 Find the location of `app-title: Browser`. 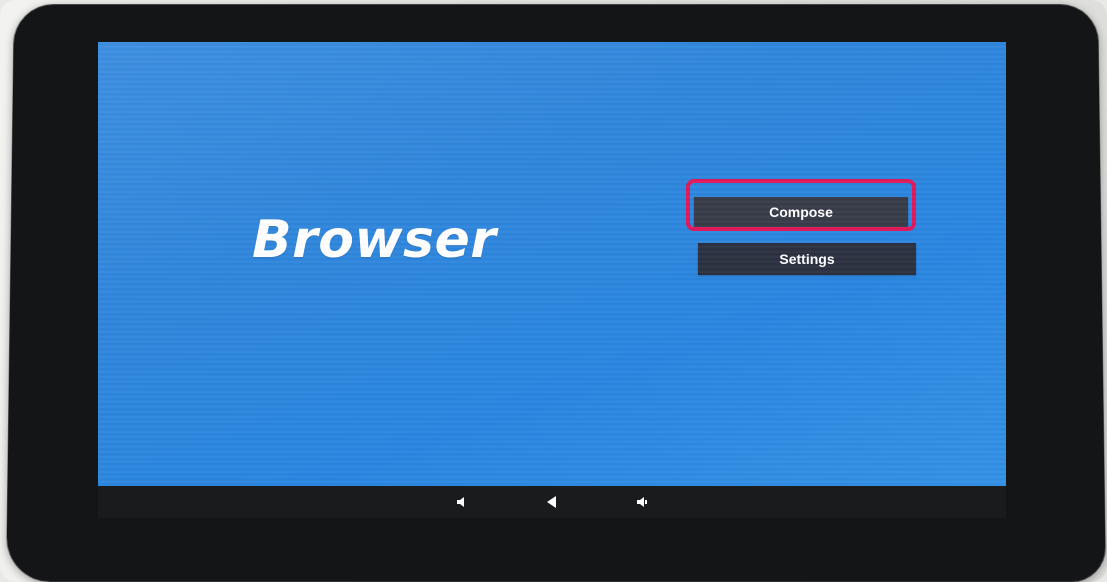

app-title: Browser is located at coordinates (374, 240).